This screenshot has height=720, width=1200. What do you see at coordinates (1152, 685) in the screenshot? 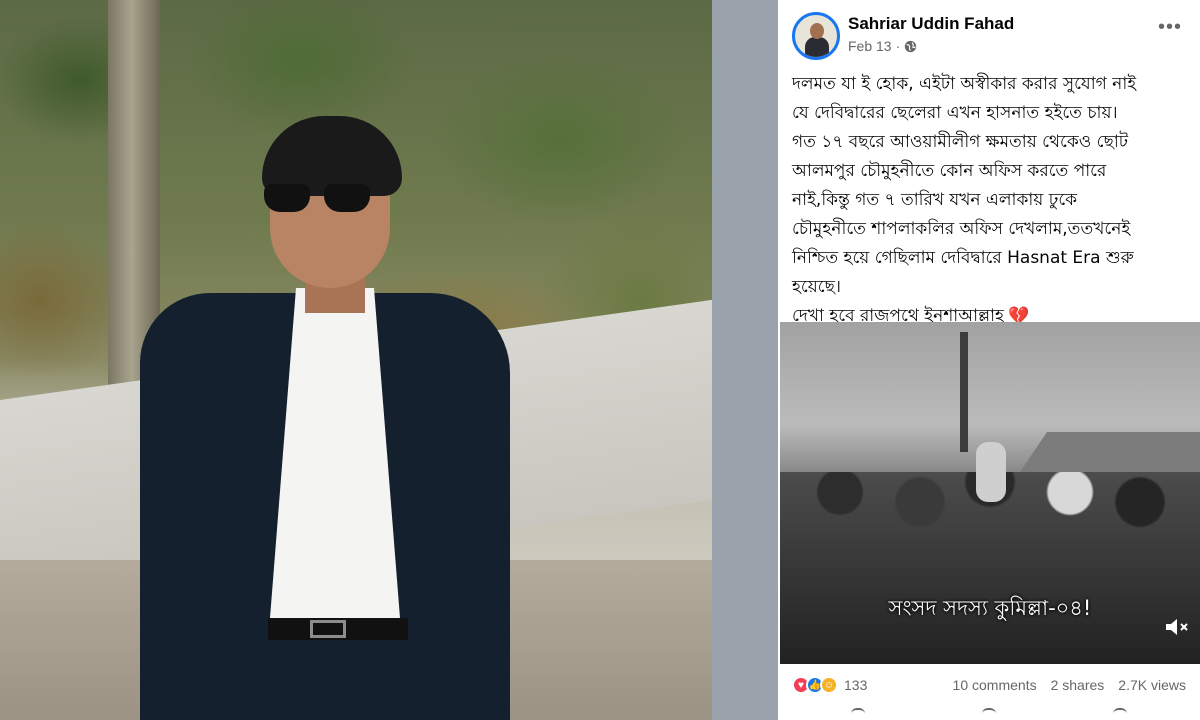
I see `views-count: 2.7K views` at bounding box center [1152, 685].